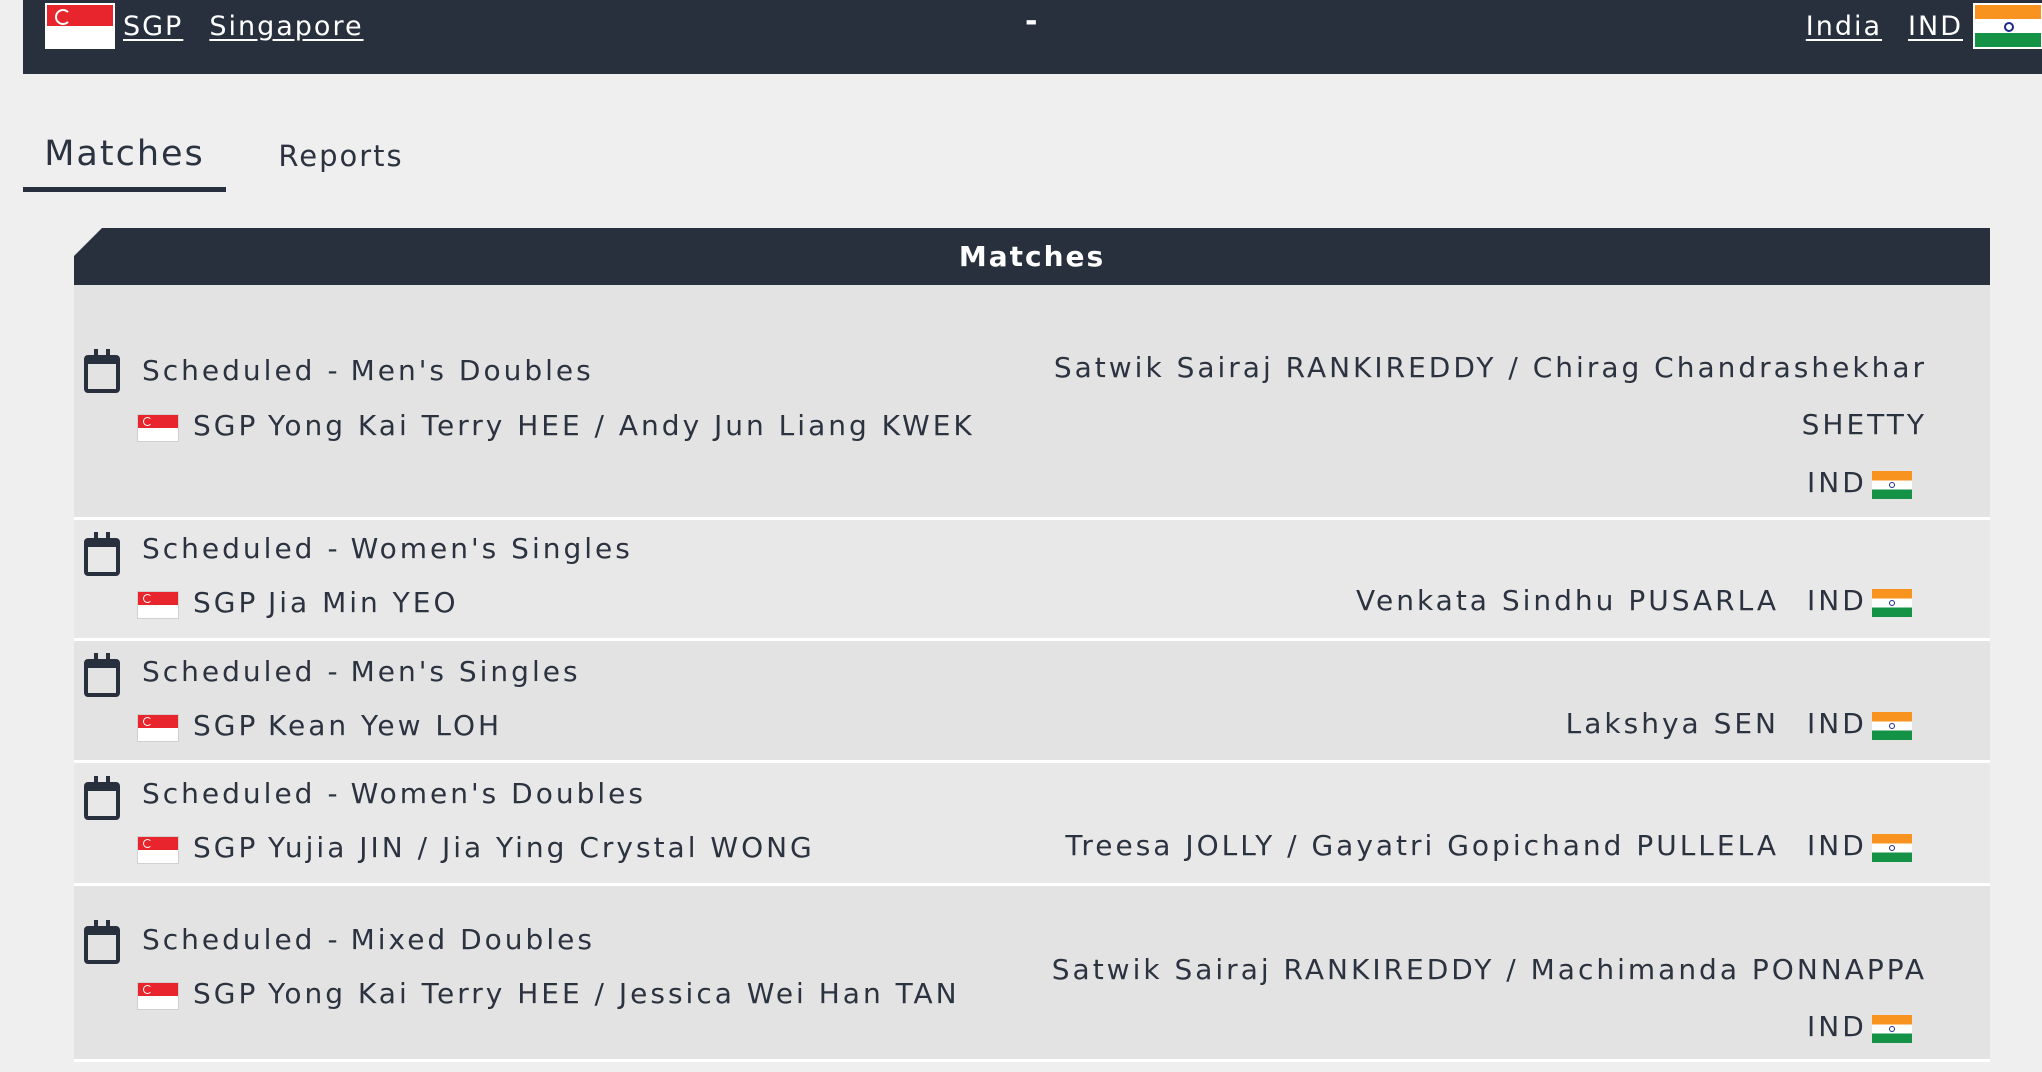 The height and width of the screenshot is (1072, 2042). What do you see at coordinates (472, 370) in the screenshot?
I see `event-label: Men's Doubles` at bounding box center [472, 370].